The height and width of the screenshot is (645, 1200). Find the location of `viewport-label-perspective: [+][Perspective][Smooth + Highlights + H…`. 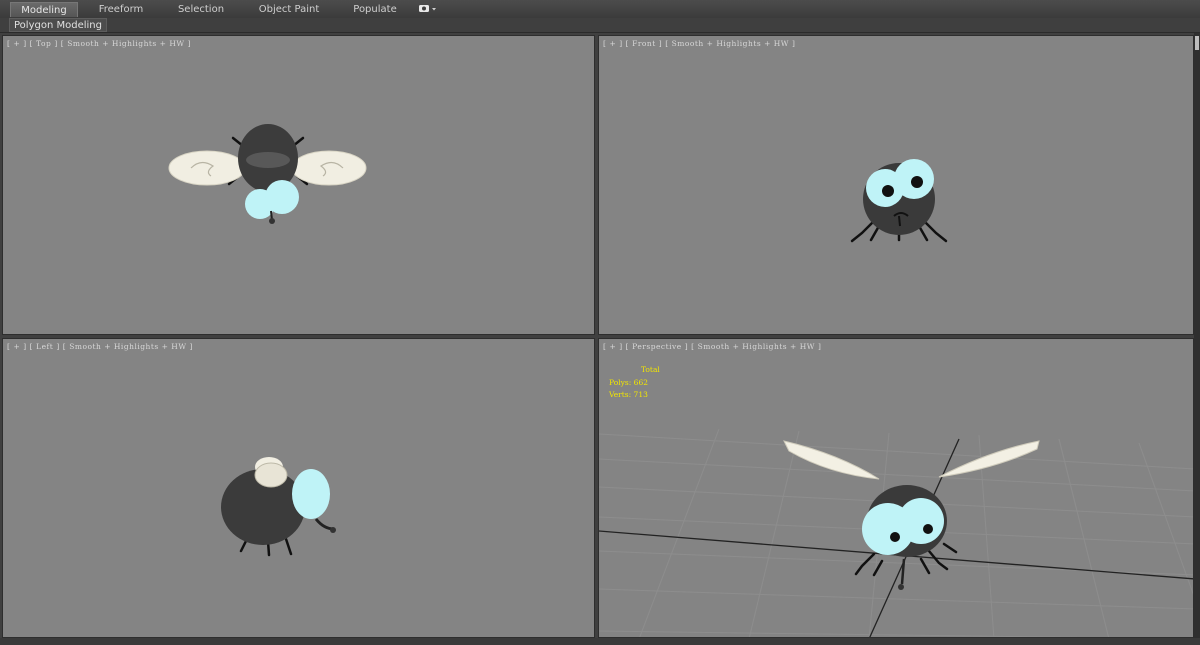

viewport-label-perspective: [+][Perspective][Smooth + Highlights + H… is located at coordinates (713, 346).